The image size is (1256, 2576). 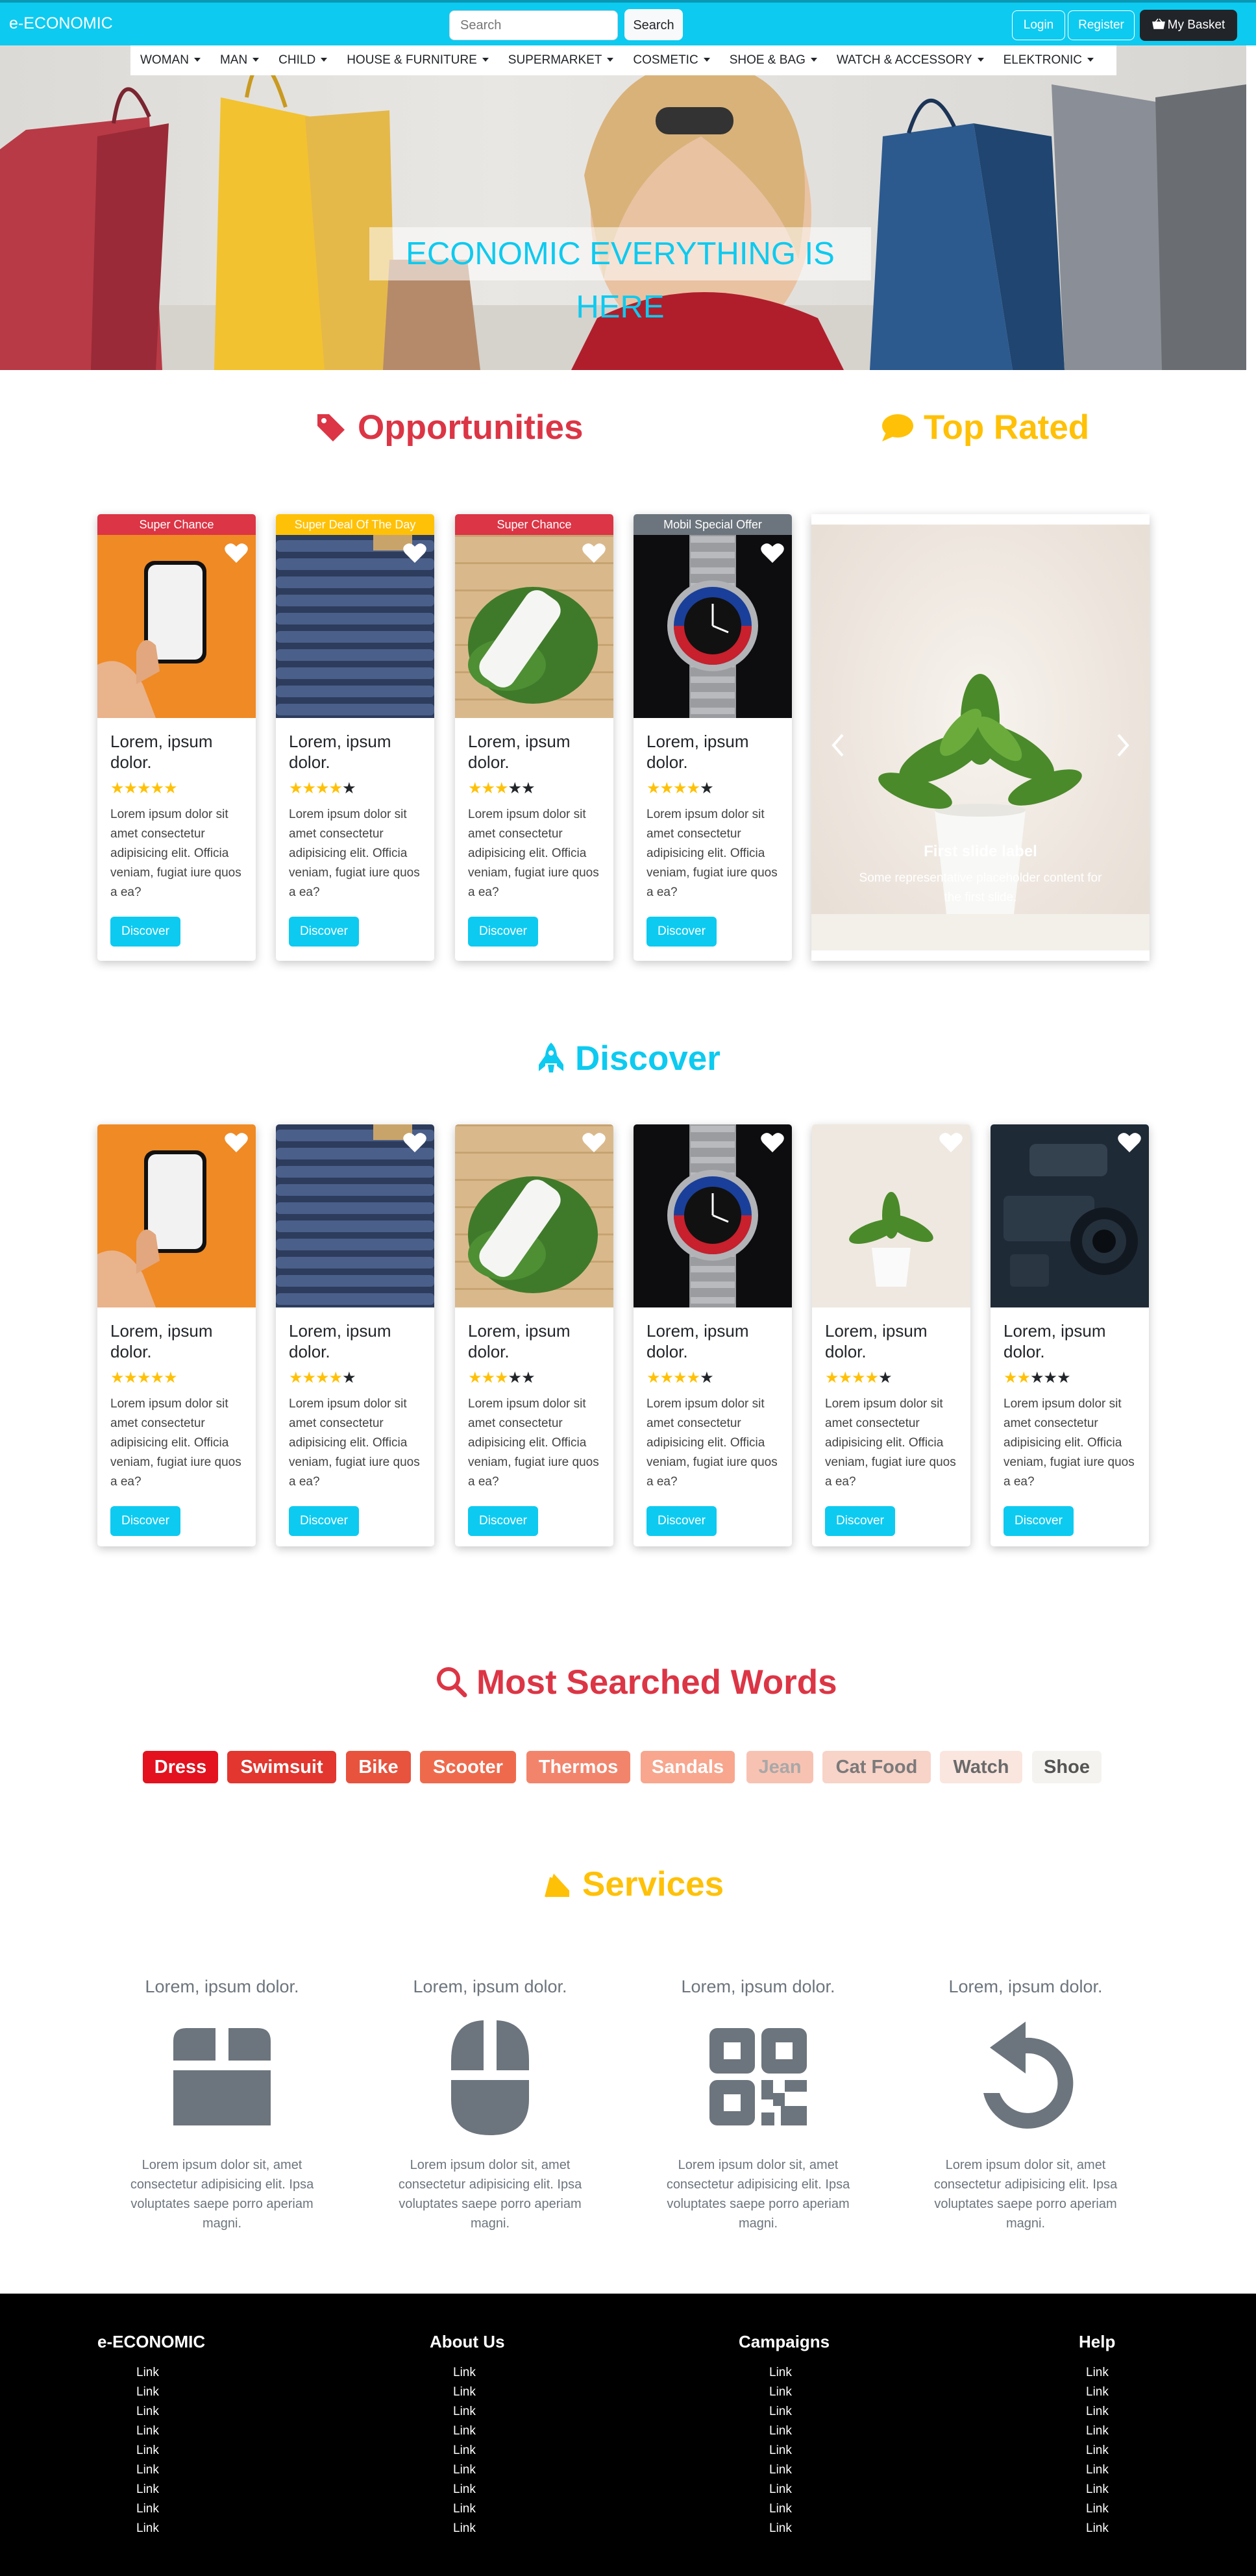 What do you see at coordinates (1070, 1215) in the screenshot?
I see `camera-image` at bounding box center [1070, 1215].